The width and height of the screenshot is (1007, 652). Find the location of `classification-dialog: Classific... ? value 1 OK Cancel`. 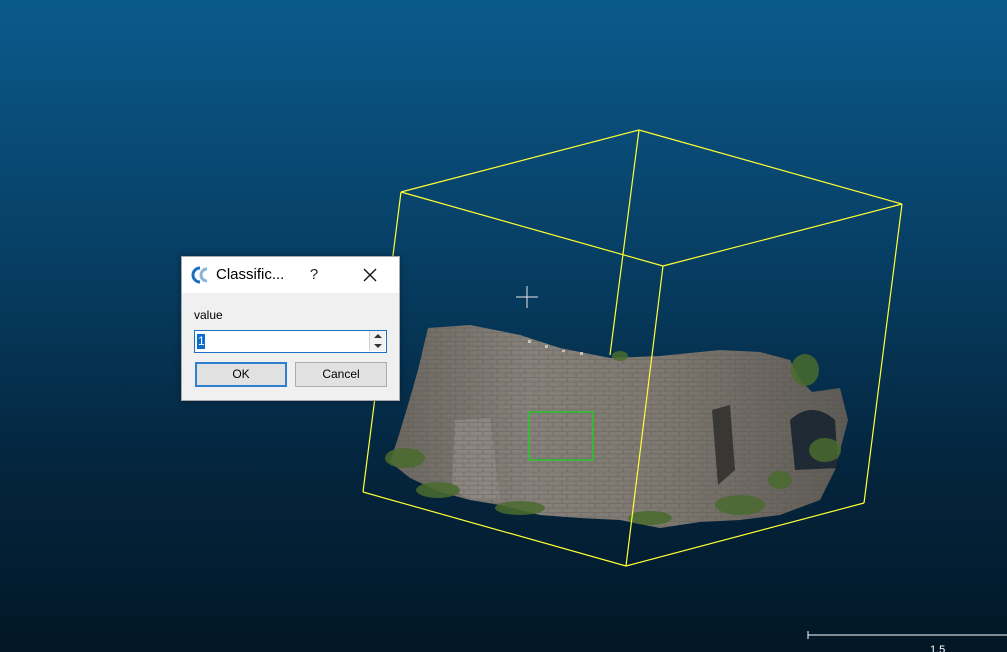

classification-dialog: Classific... ? value 1 OK Cancel is located at coordinates (290, 328).